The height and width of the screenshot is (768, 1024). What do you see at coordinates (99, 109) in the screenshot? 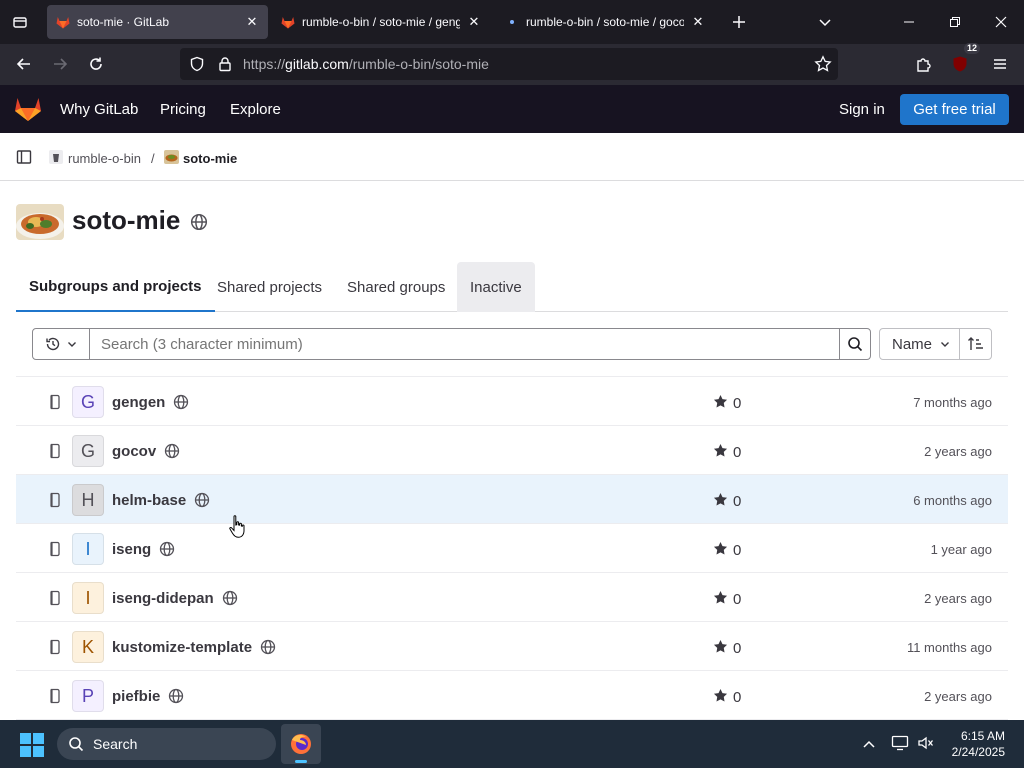
I see `why-gitlab-link: Why GitLab` at bounding box center [99, 109].